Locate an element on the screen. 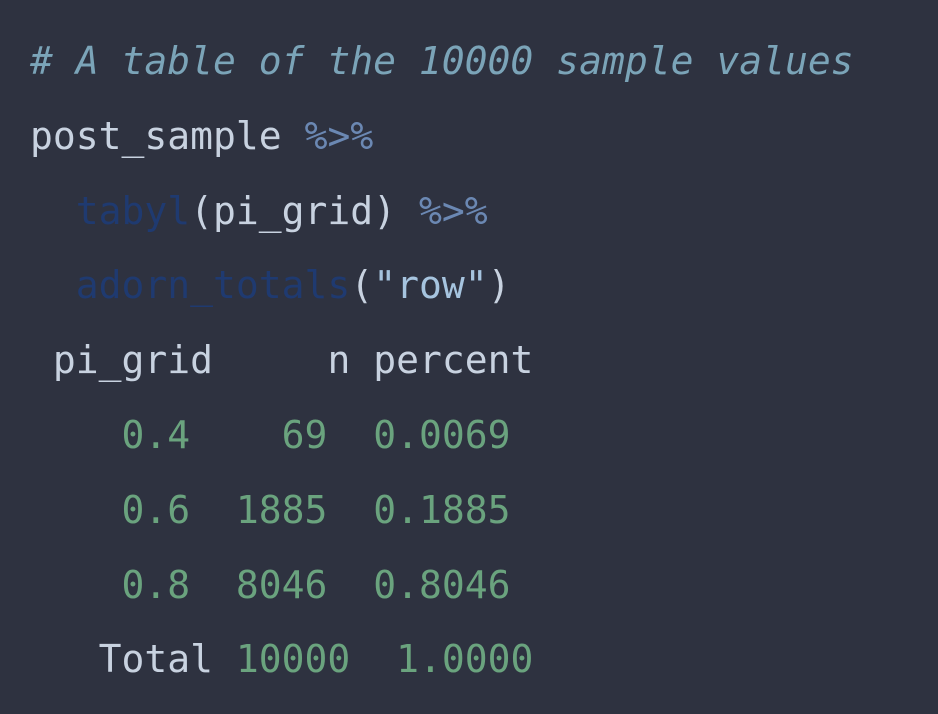 Image resolution: width=938 pixels, height=714 pixels. output-table-row: 0.6 1885 0.1885 is located at coordinates (442, 510).